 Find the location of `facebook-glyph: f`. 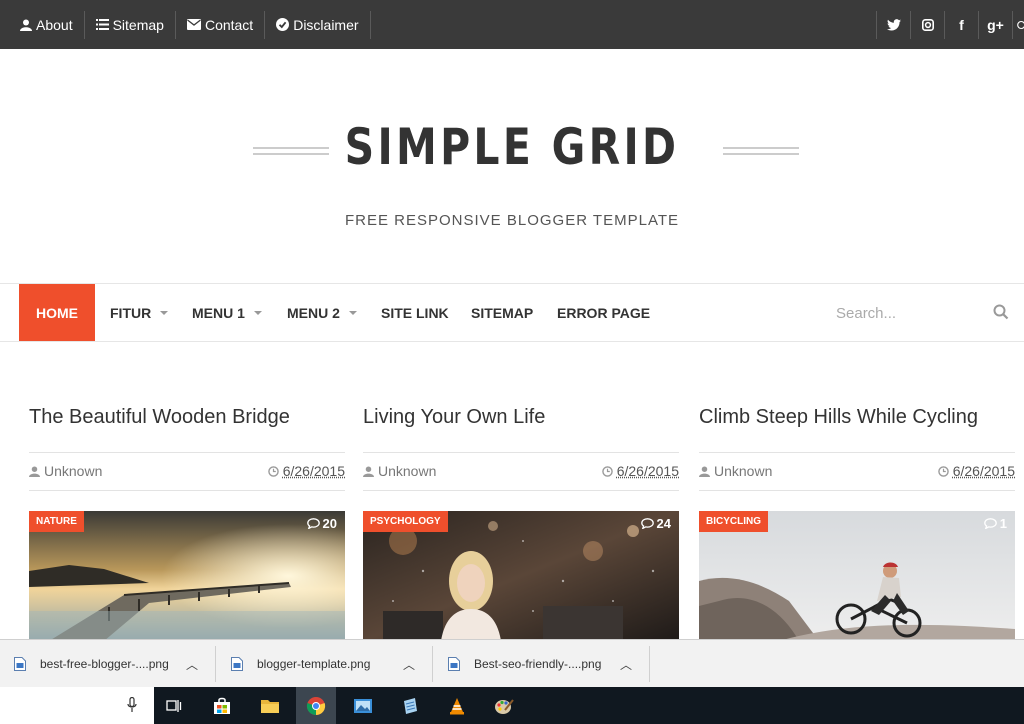

facebook-glyph: f is located at coordinates (961, 24).